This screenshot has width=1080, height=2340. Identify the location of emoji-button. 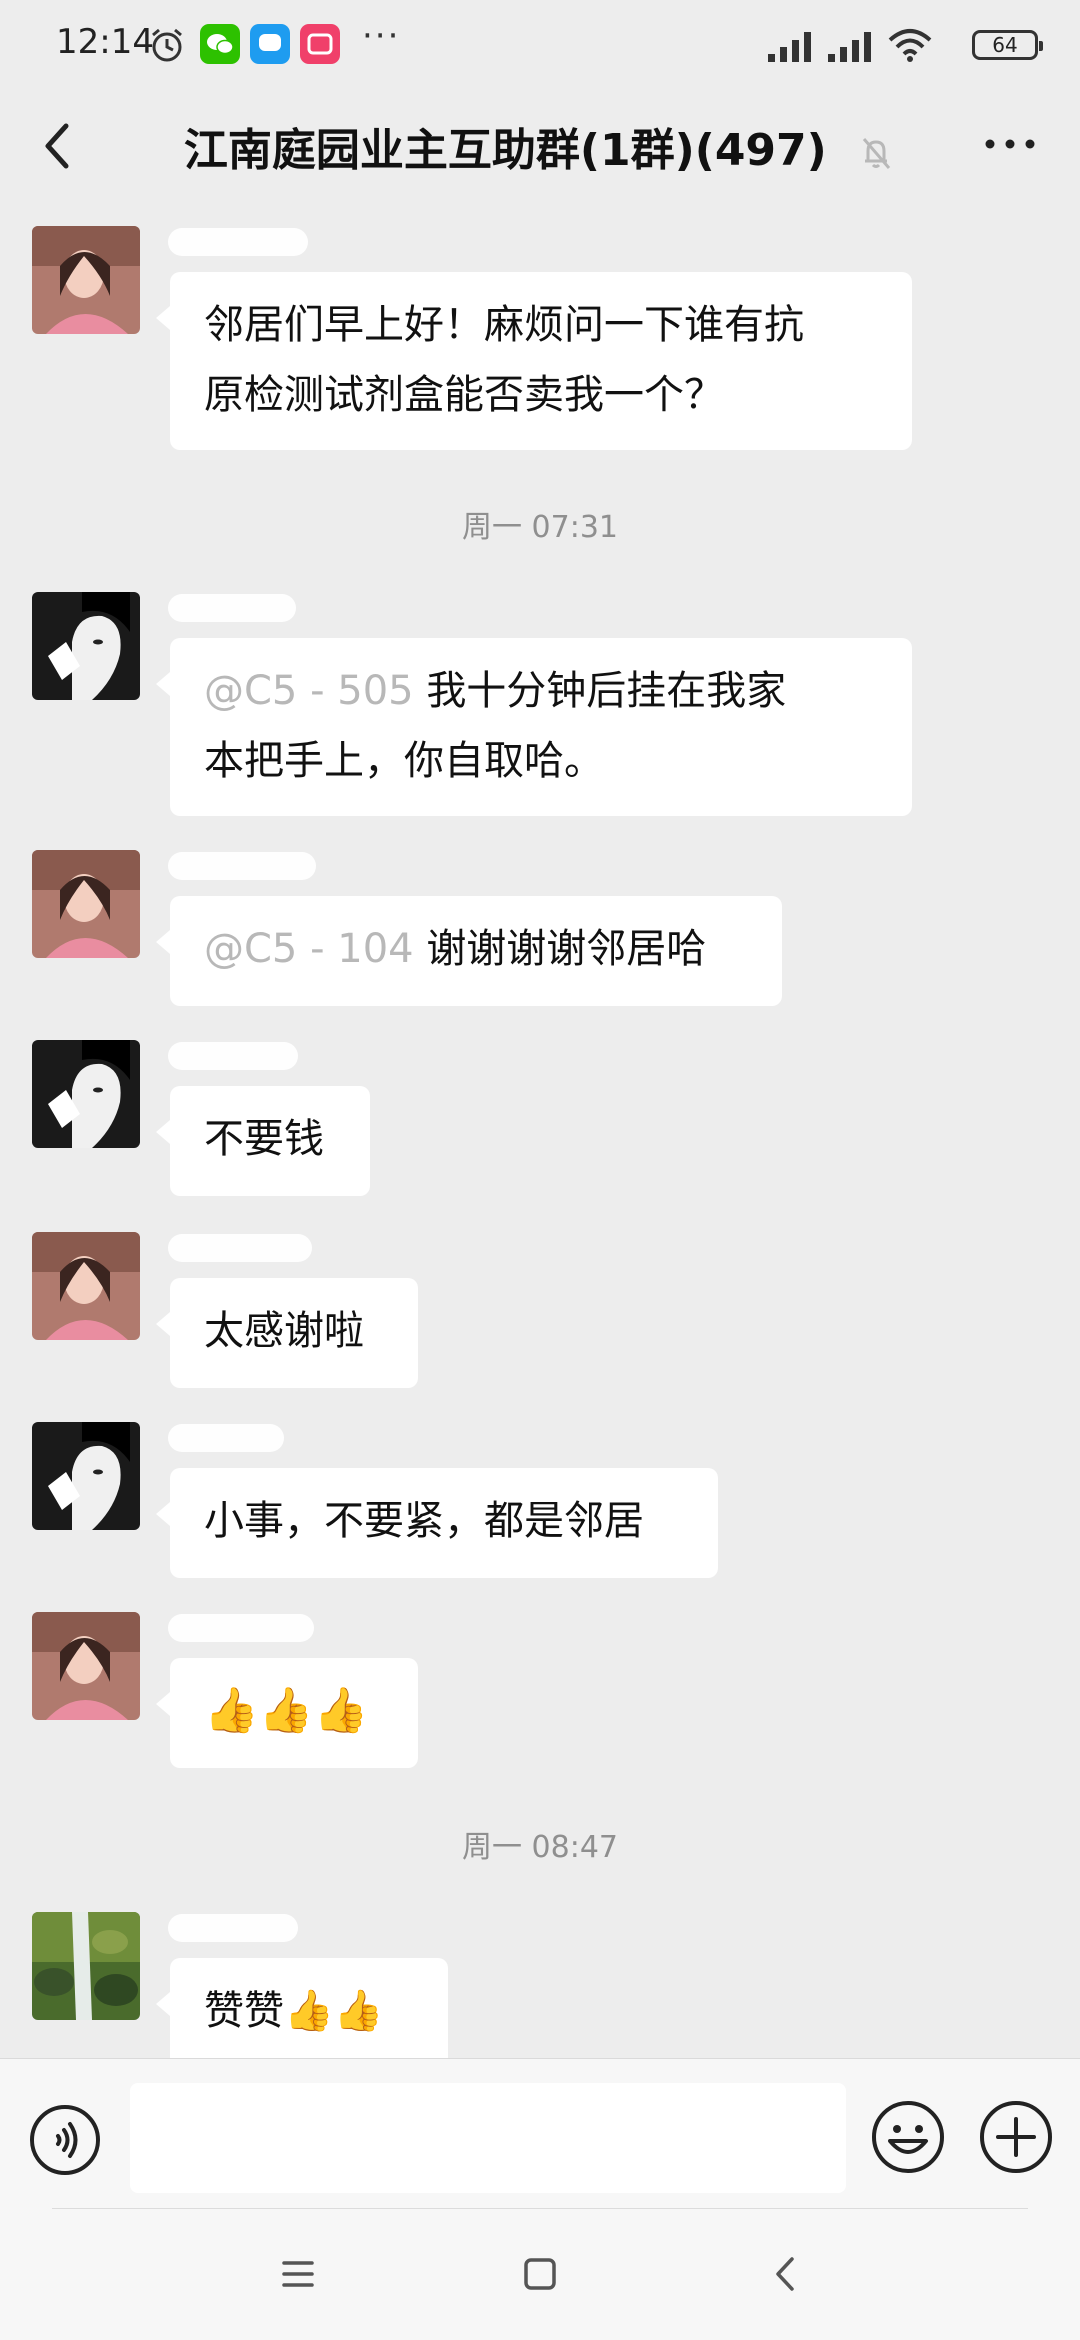
(908, 2137).